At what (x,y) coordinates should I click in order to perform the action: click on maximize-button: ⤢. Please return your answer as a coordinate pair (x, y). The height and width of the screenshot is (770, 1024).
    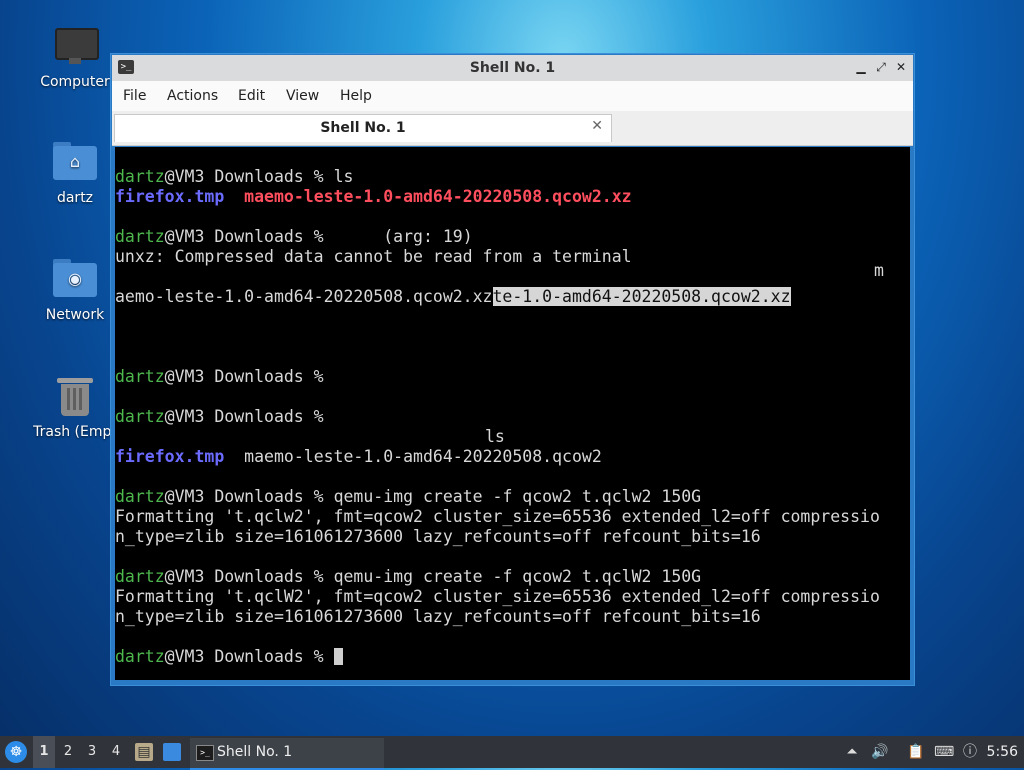
    Looking at the image, I should click on (881, 67).